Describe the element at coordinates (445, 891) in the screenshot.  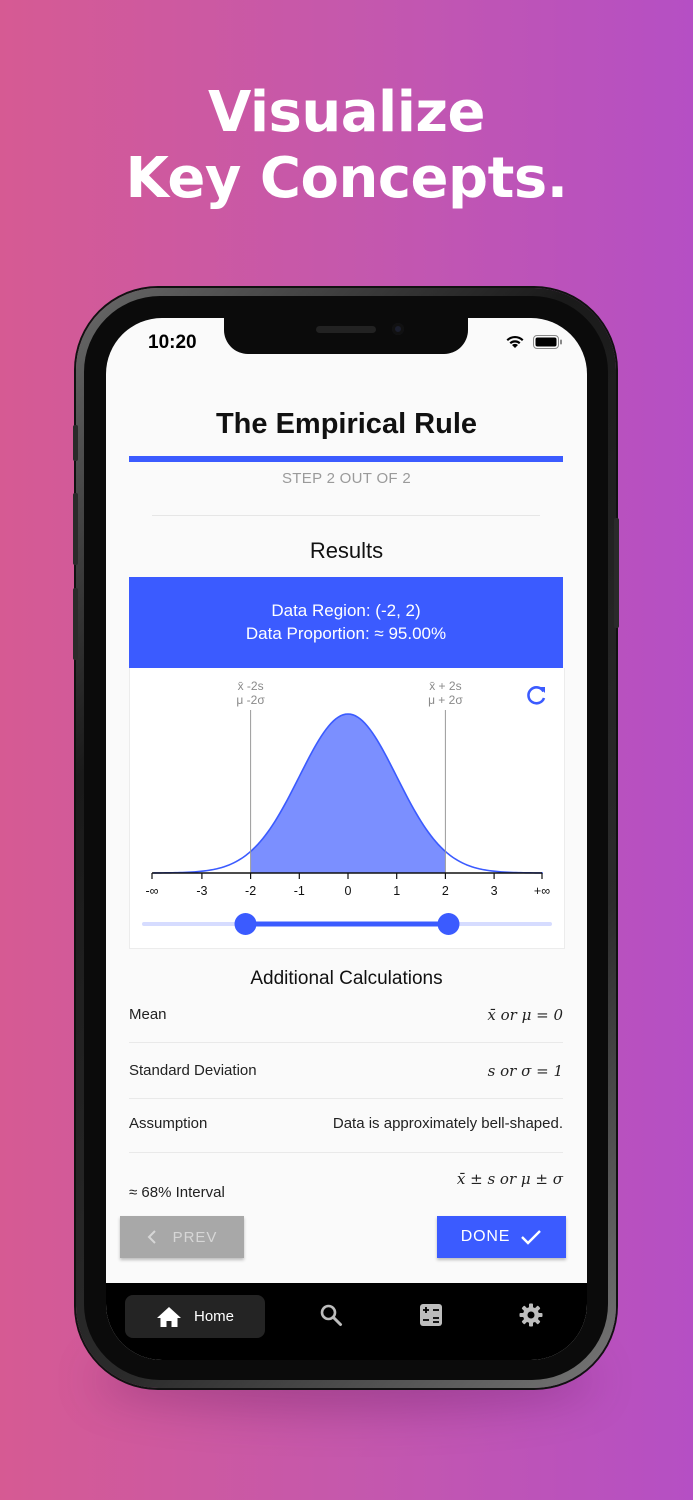
I see `x-tick-label: 2` at that location.